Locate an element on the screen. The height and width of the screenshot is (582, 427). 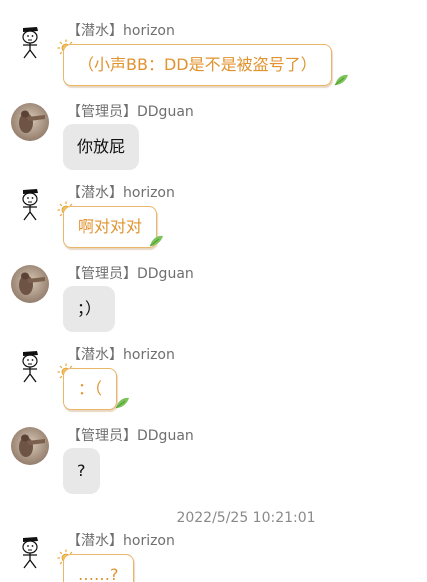
message-timestamp: 2022/5/25 10:21:01 is located at coordinates (246, 518).